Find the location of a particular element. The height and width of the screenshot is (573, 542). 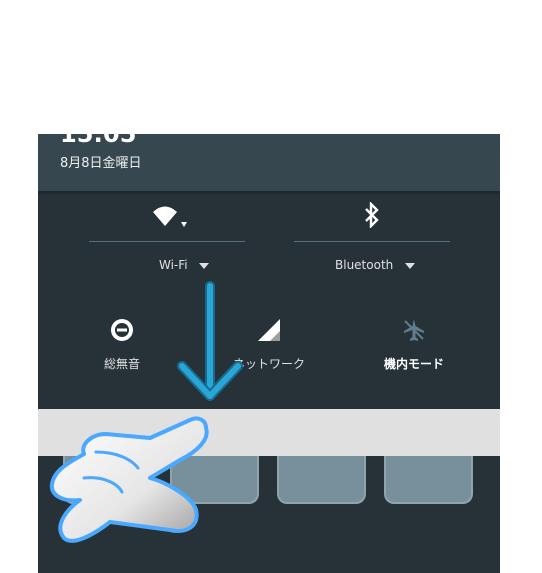

wifi-label: Wi-Fi is located at coordinates (173, 265).